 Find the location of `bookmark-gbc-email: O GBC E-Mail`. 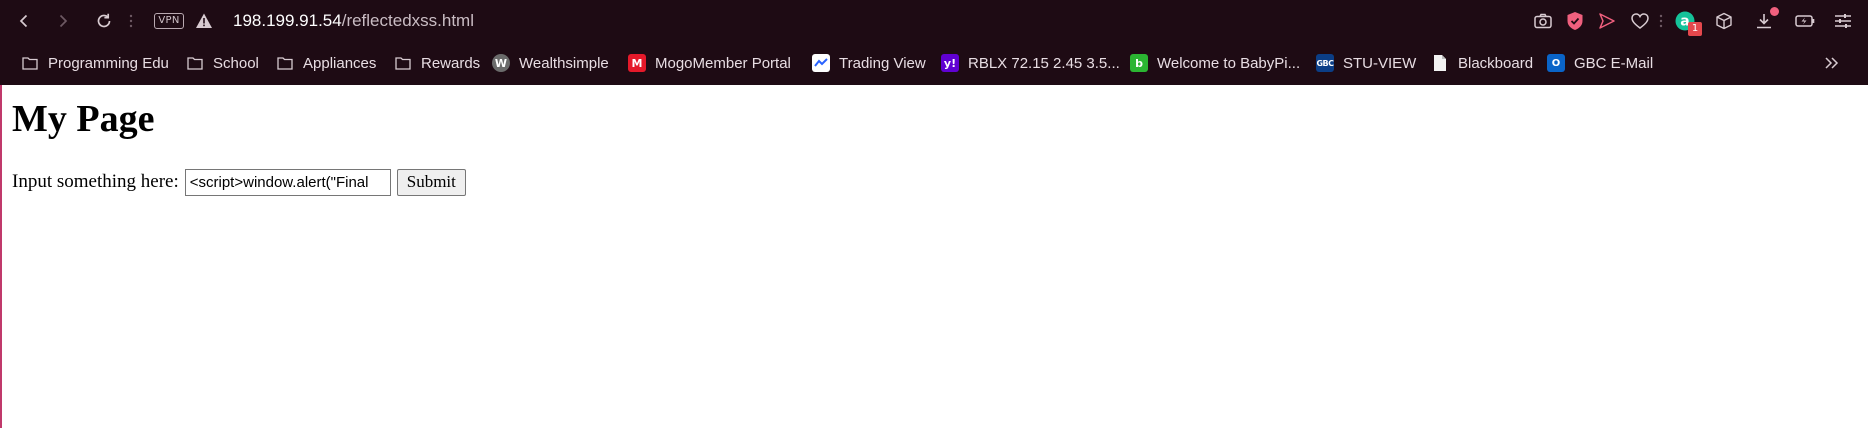

bookmark-gbc-email: O GBC E-Mail is located at coordinates (1600, 63).